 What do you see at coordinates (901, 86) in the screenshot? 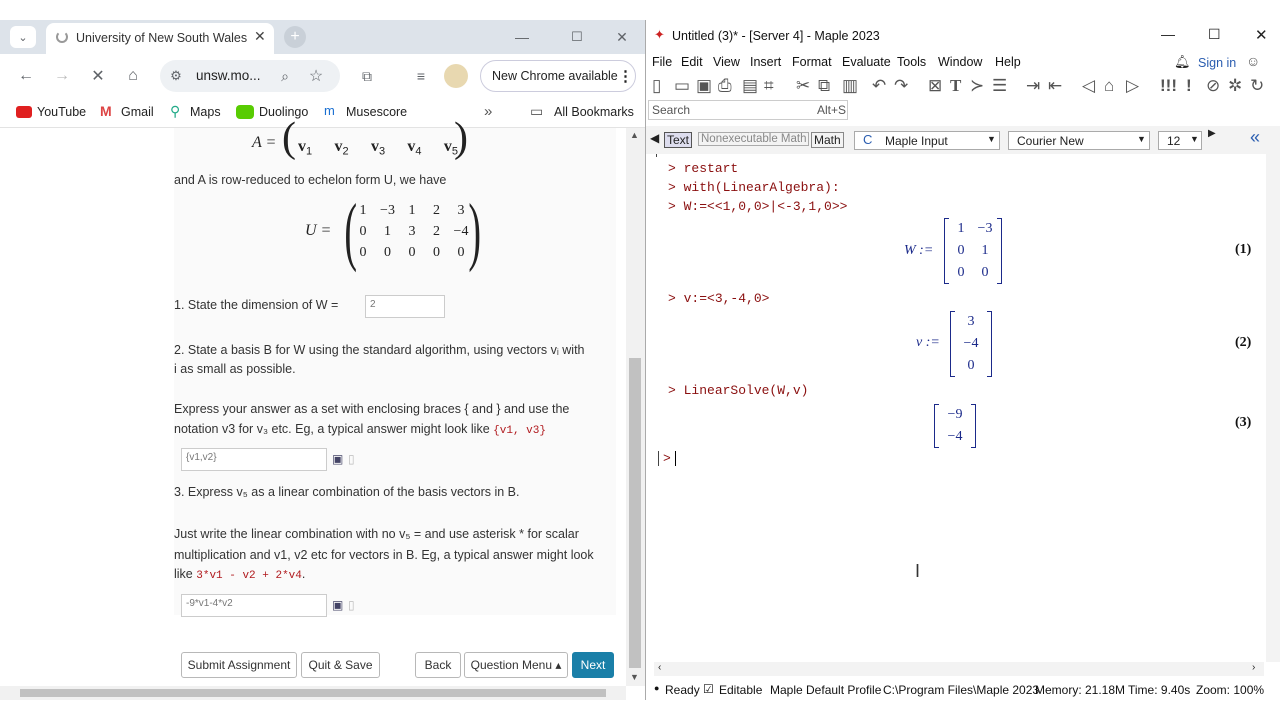
I see `redo-icon: ↷` at bounding box center [901, 86].